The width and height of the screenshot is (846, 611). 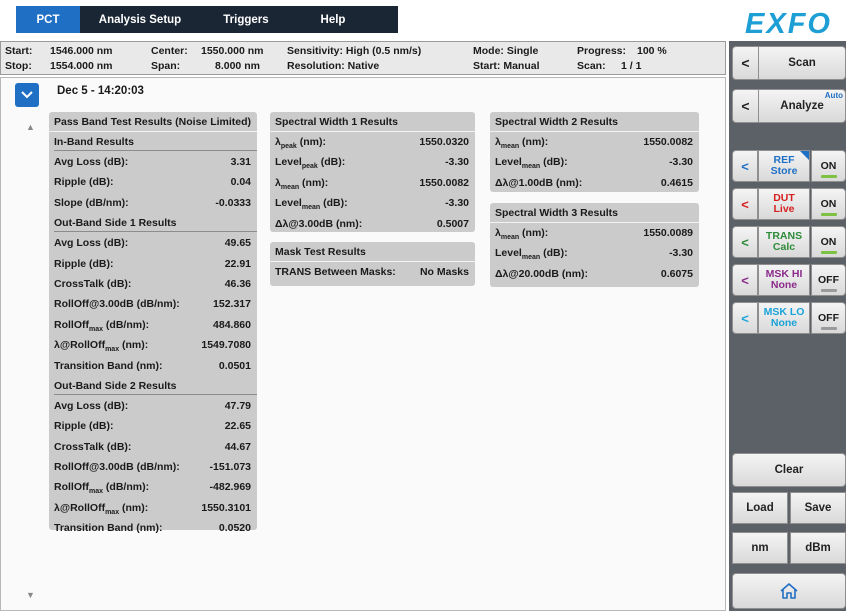 I want to click on clear-label: Clear, so click(x=789, y=470).